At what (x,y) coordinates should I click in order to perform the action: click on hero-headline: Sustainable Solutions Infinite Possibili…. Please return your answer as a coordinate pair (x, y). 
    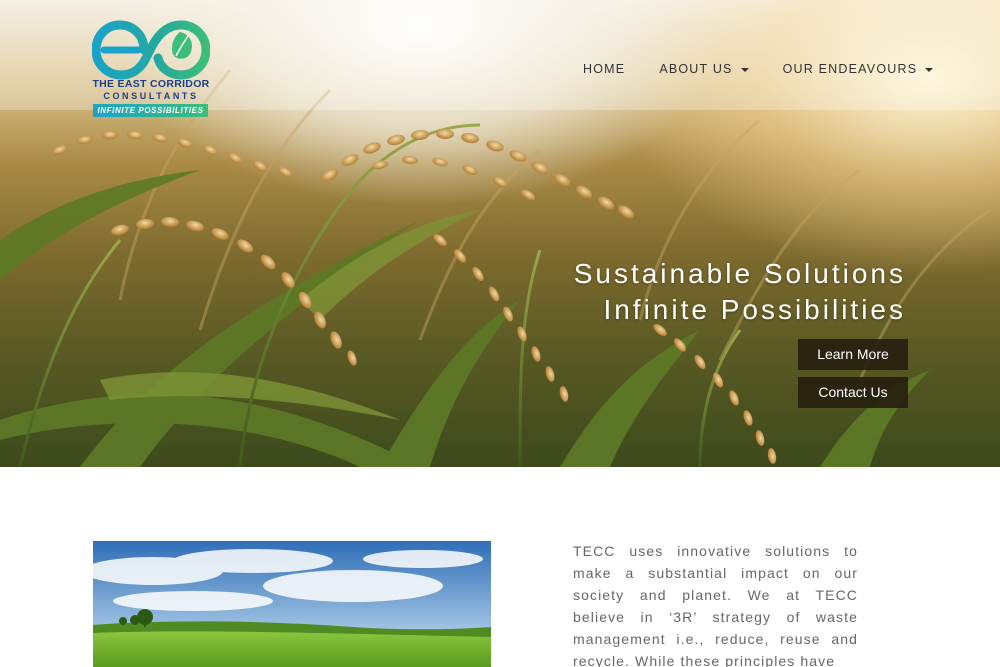
    Looking at the image, I should click on (740, 292).